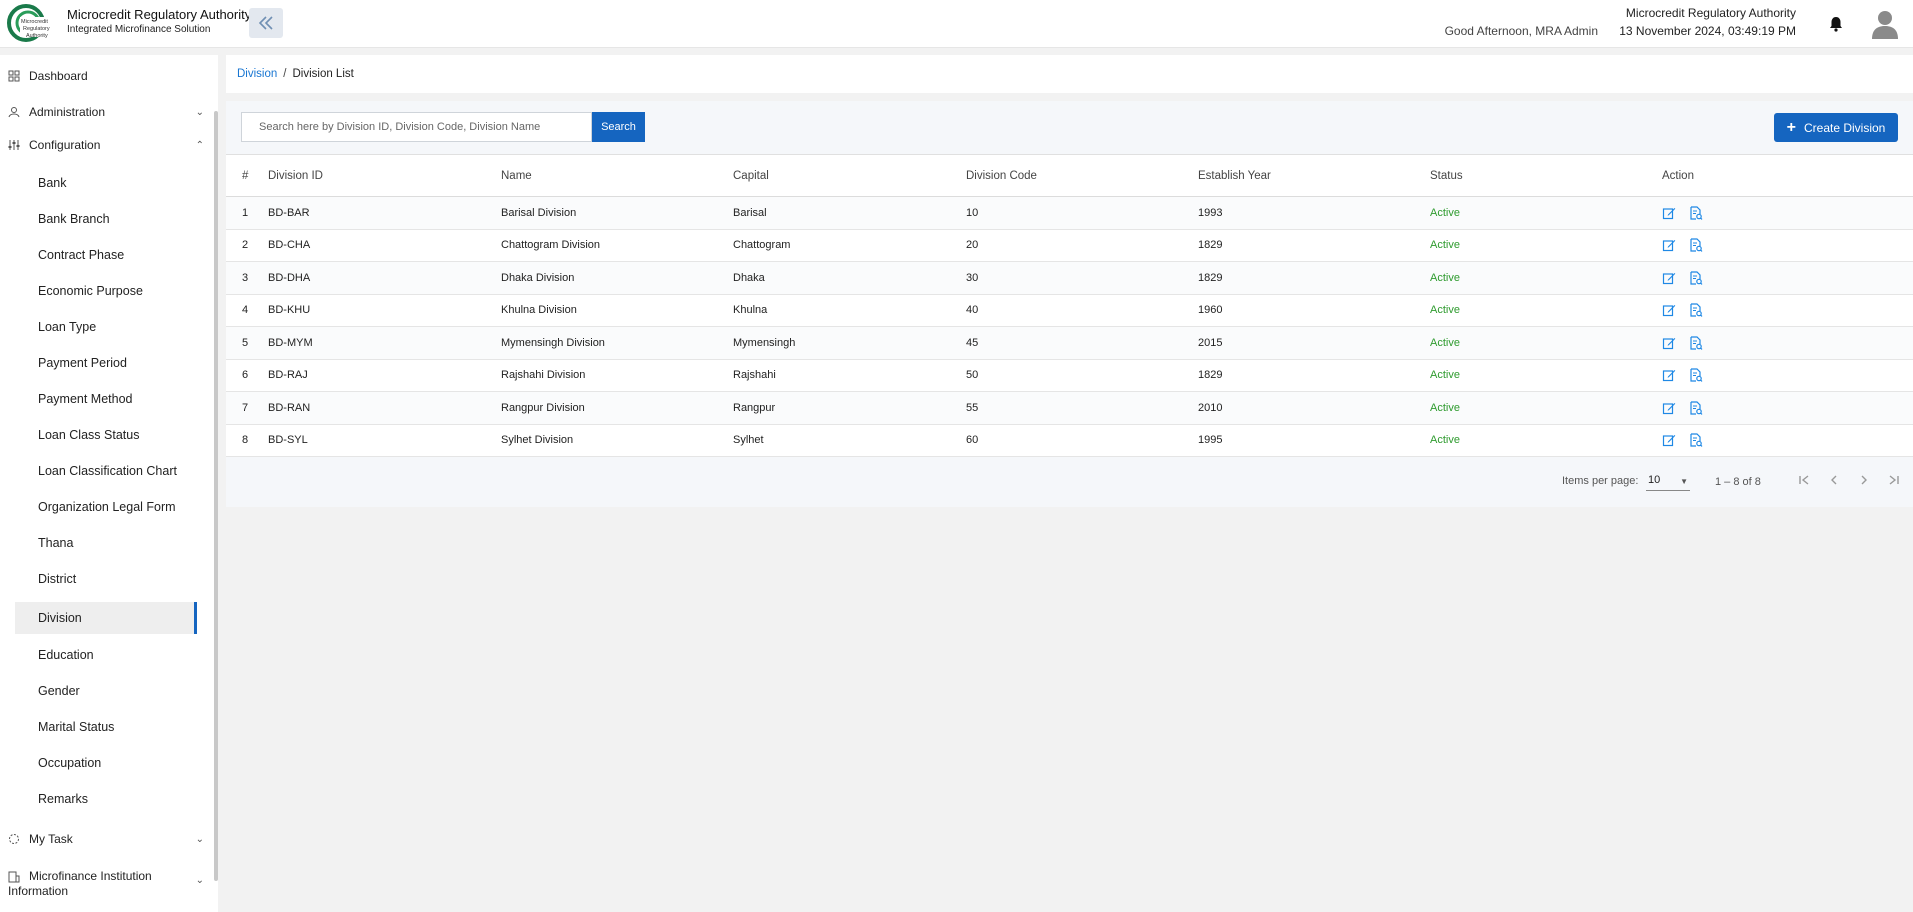 This screenshot has height=912, width=1913. I want to click on sidebar-item-loan-type: Loan Type, so click(106, 327).